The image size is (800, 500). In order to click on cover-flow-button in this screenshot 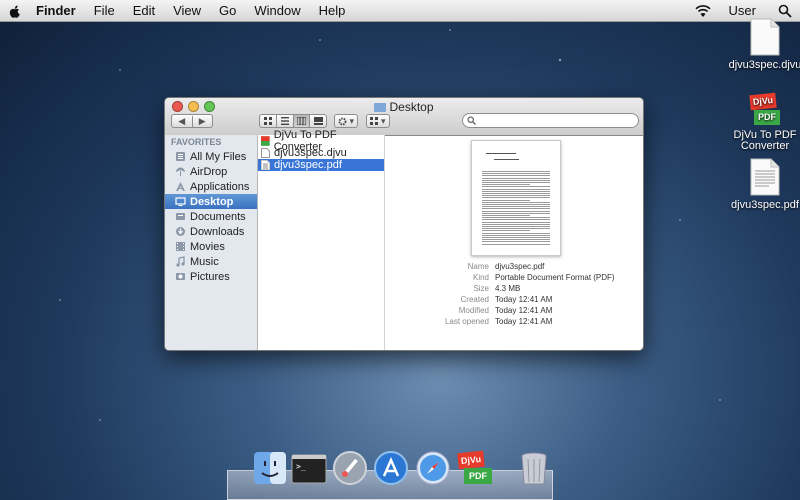, I will do `click(317, 121)`.